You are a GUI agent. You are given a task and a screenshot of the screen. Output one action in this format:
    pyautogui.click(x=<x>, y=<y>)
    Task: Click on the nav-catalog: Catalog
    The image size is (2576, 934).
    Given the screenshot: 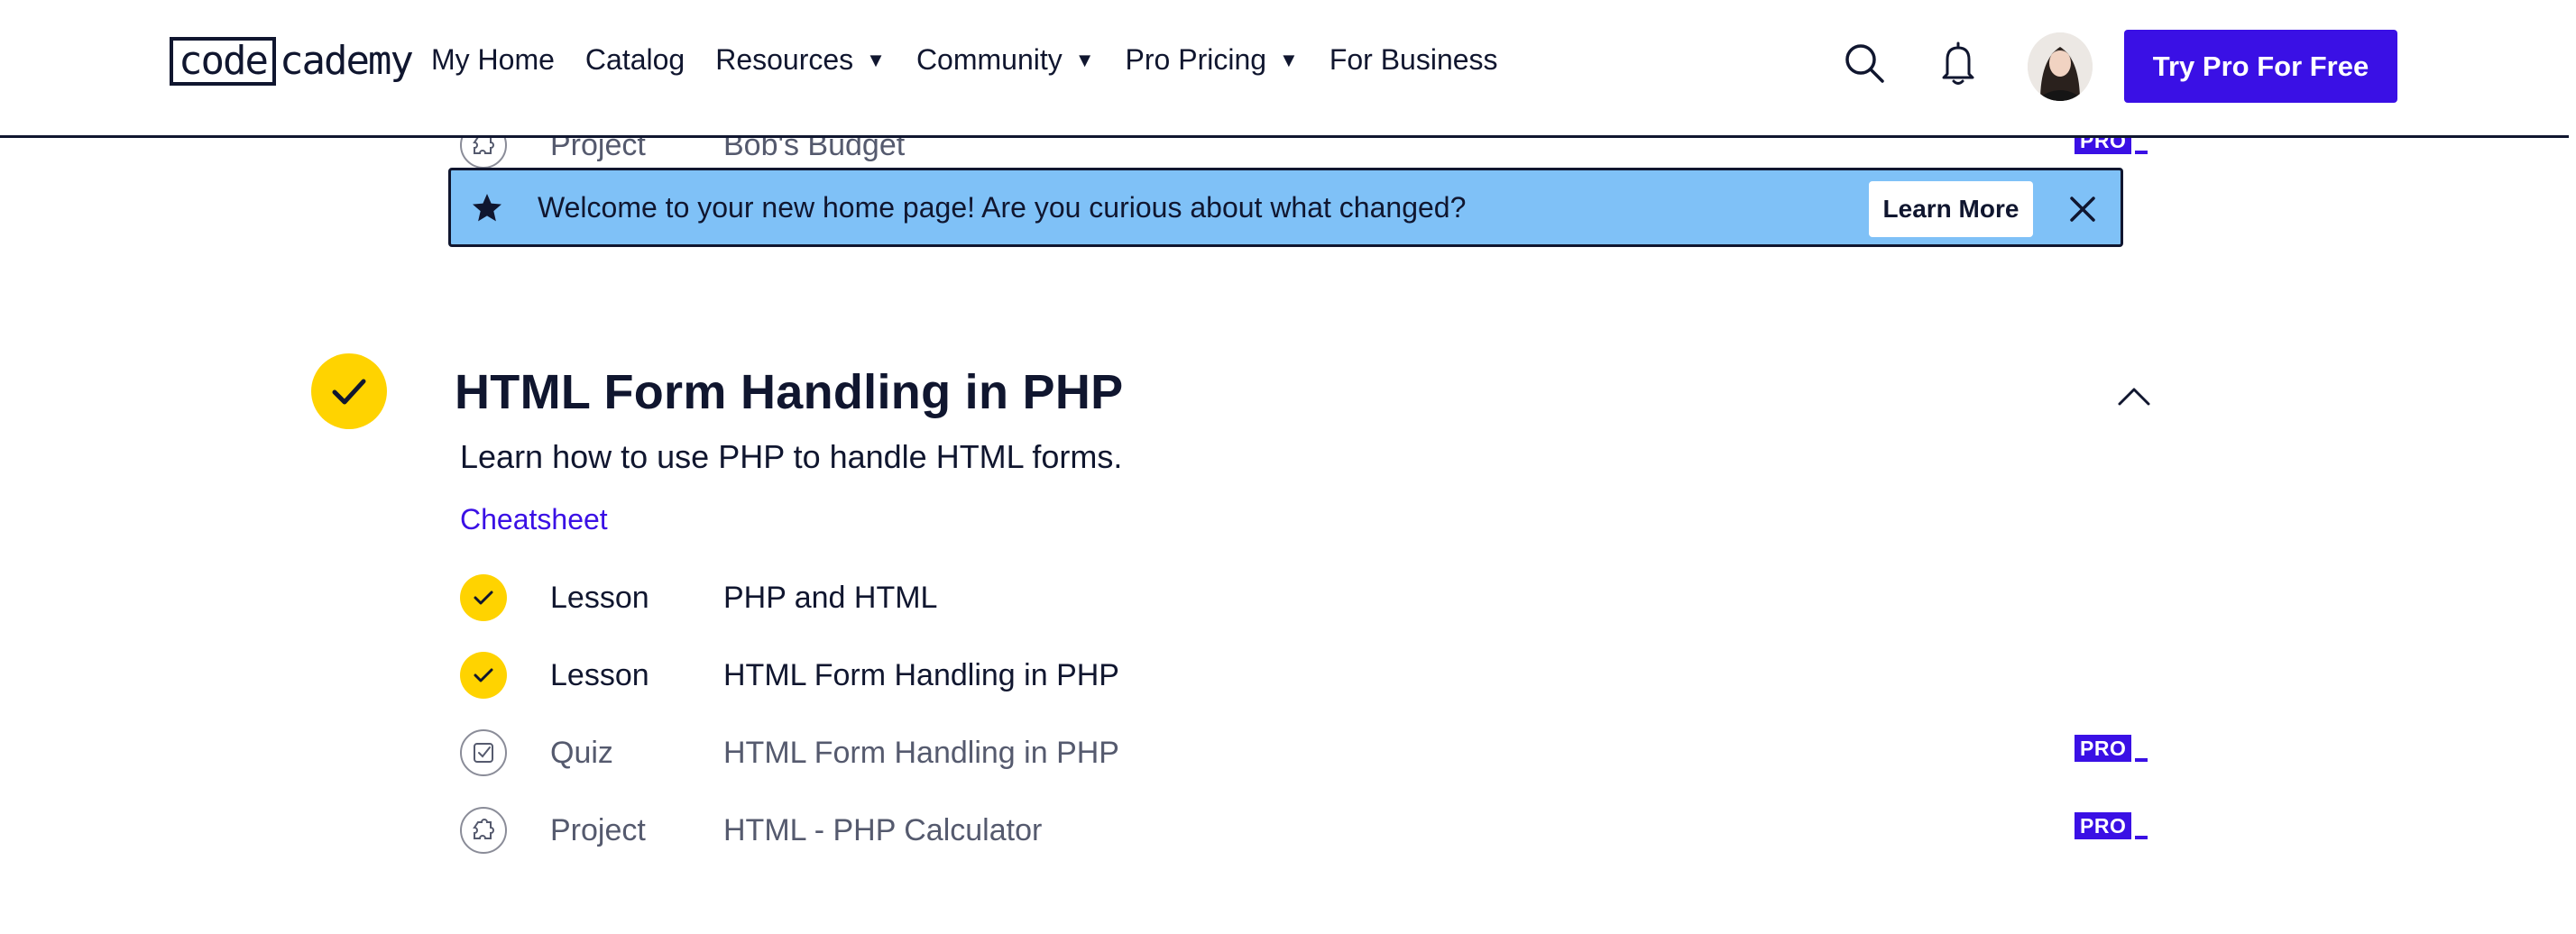 What is the action you would take?
    pyautogui.click(x=635, y=60)
    